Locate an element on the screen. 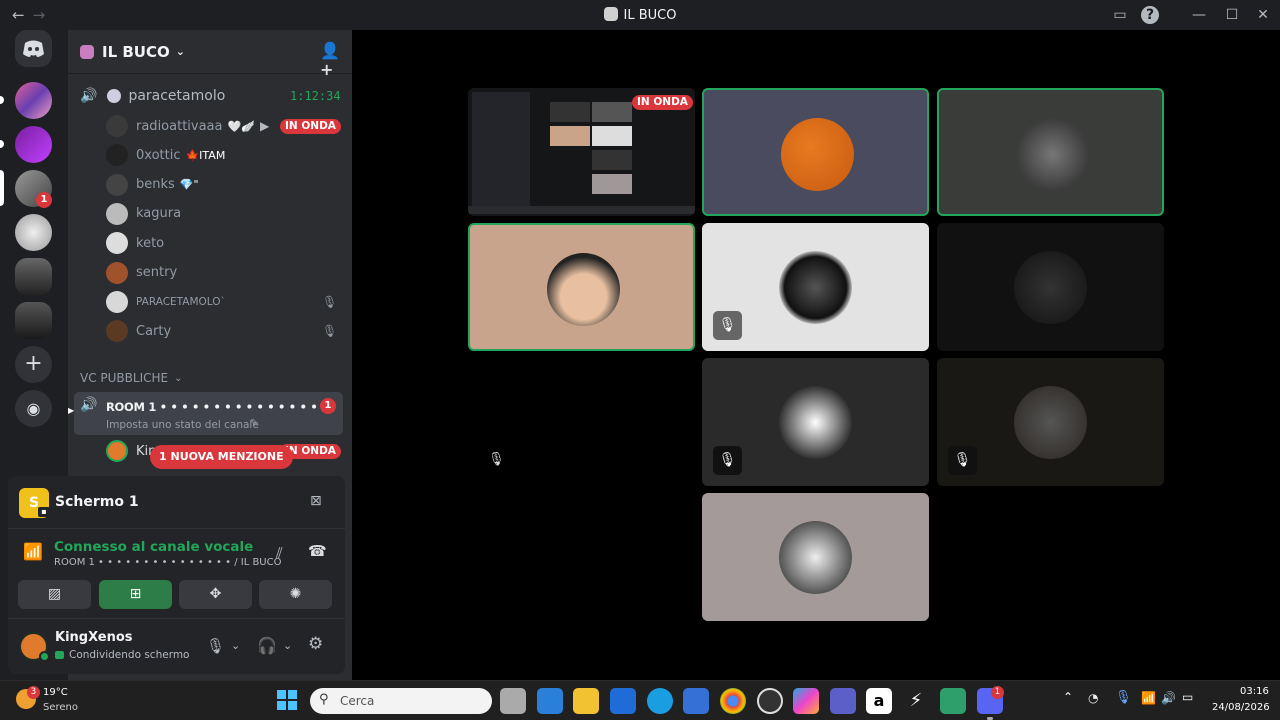  weather-desc: Sereno is located at coordinates (60, 707).